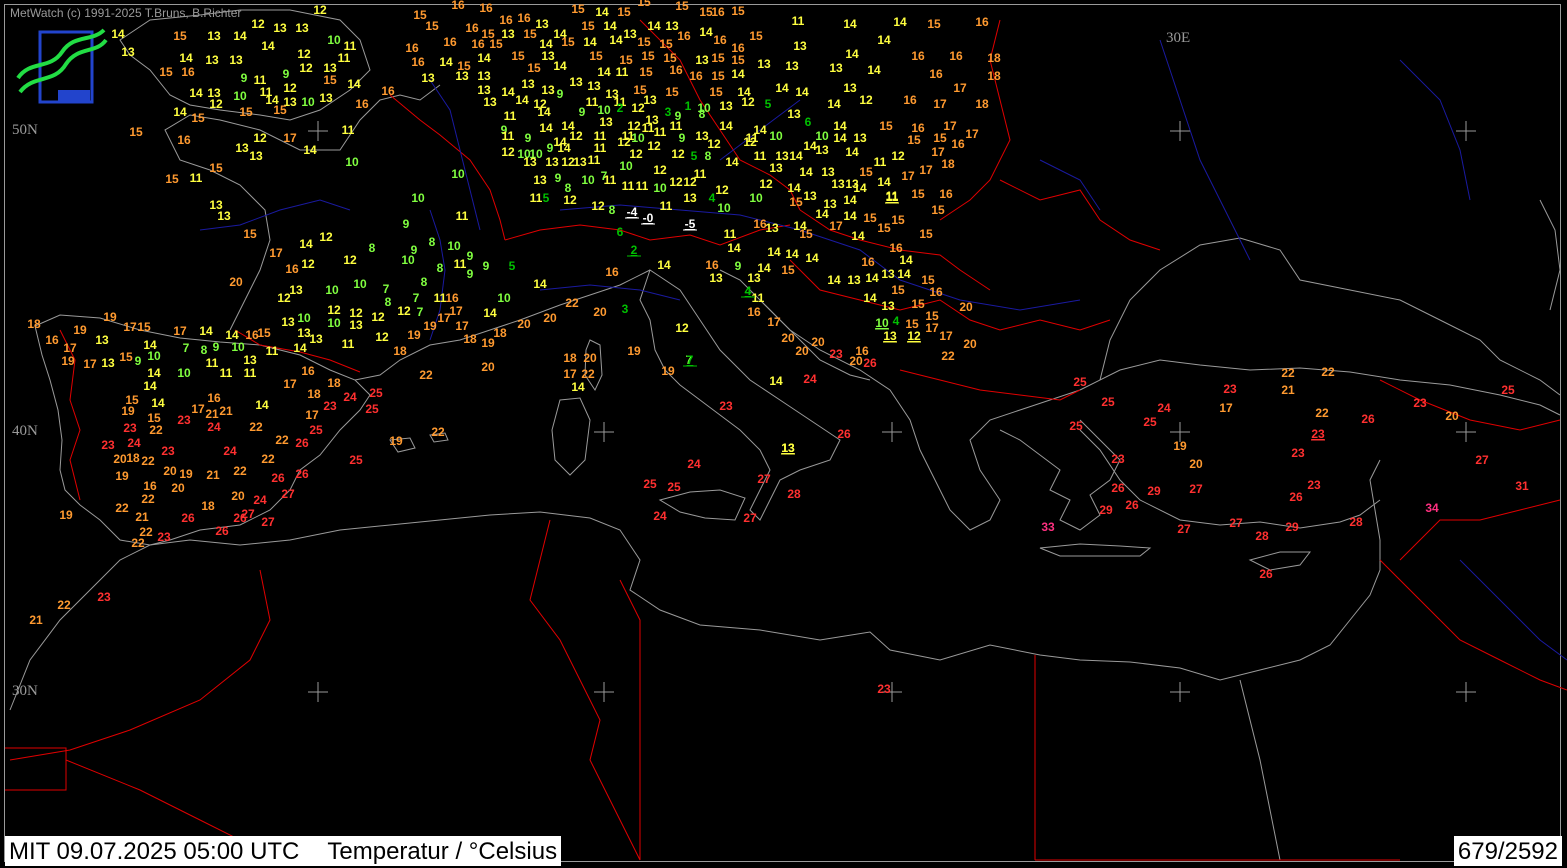 The height and width of the screenshot is (868, 1567). I want to click on station-temperature: 27, so click(1196, 489).